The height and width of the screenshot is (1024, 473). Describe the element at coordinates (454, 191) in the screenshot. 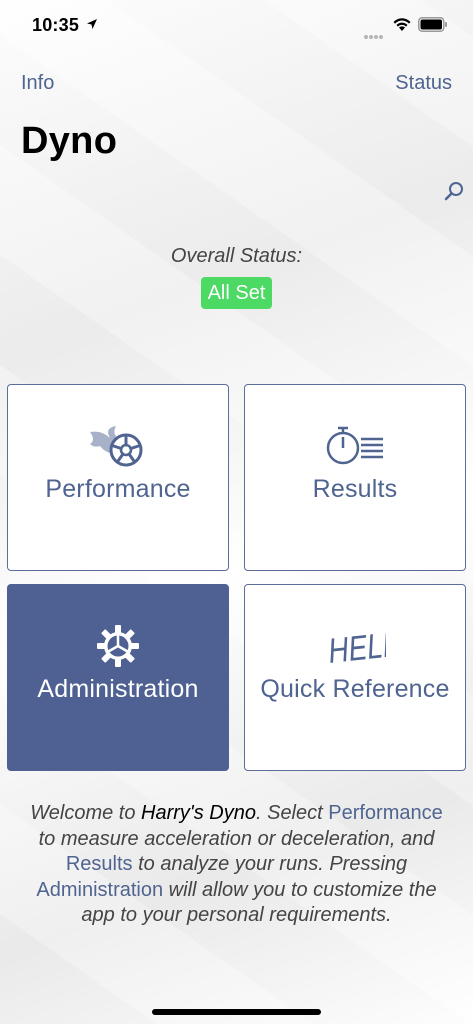

I see `search-icon` at that location.